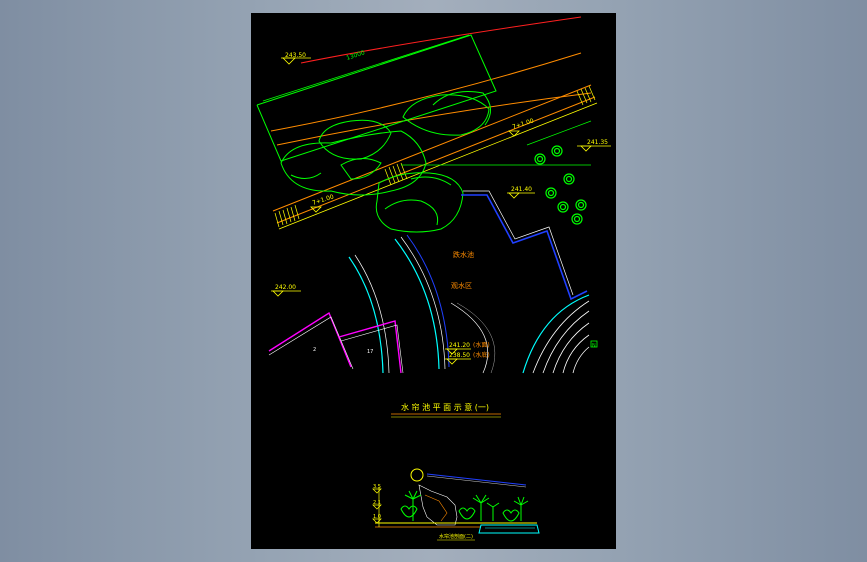 This screenshot has height=562, width=867. What do you see at coordinates (355, 55) in the screenshot?
I see `dim-top-label: 13000` at bounding box center [355, 55].